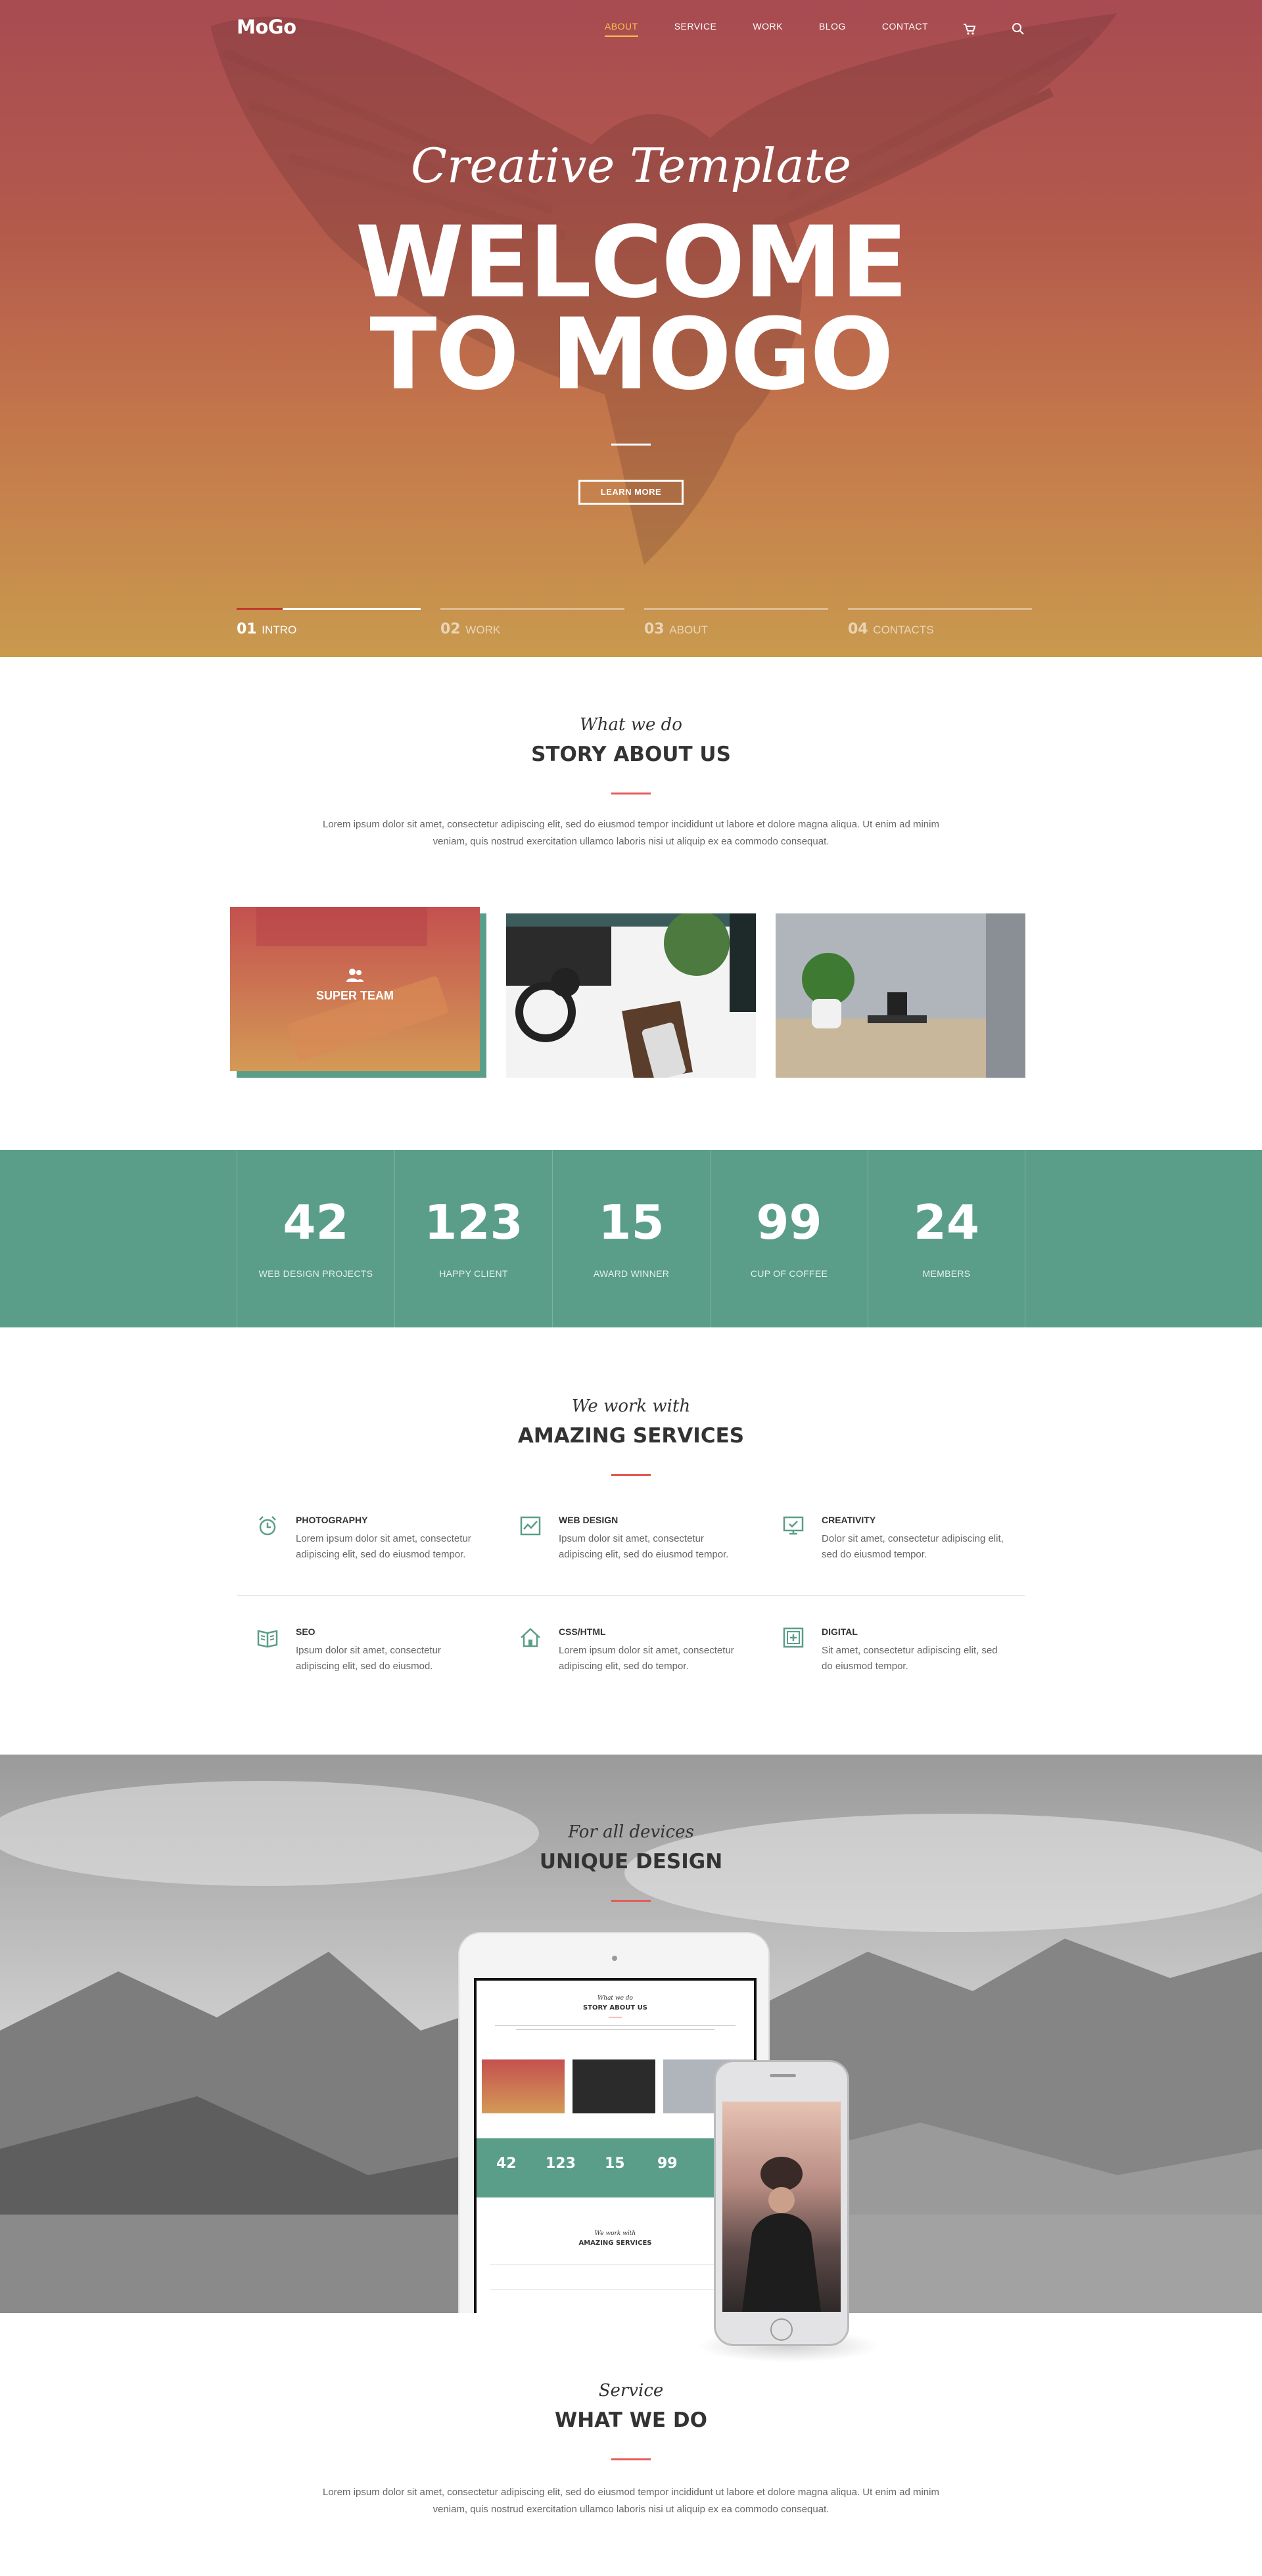 This screenshot has width=1262, height=2576. What do you see at coordinates (451, 629) in the screenshot?
I see `slide-number: 02` at bounding box center [451, 629].